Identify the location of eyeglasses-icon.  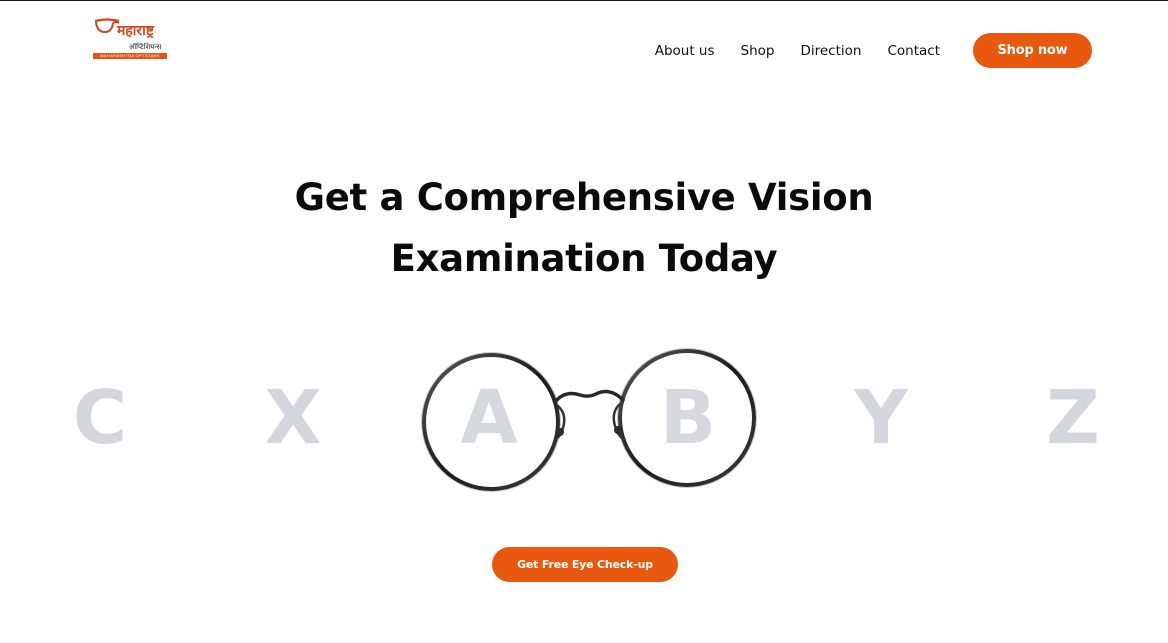
(589, 420).